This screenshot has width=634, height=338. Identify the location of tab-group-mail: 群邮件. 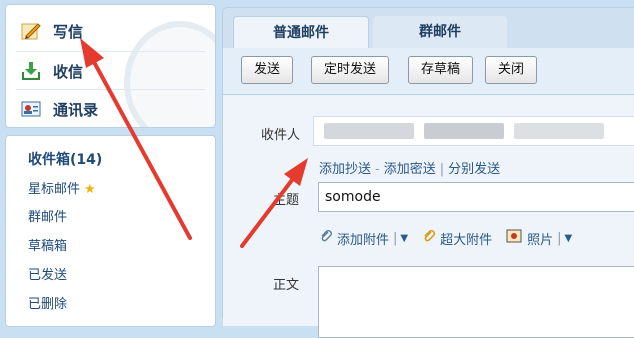
(440, 32).